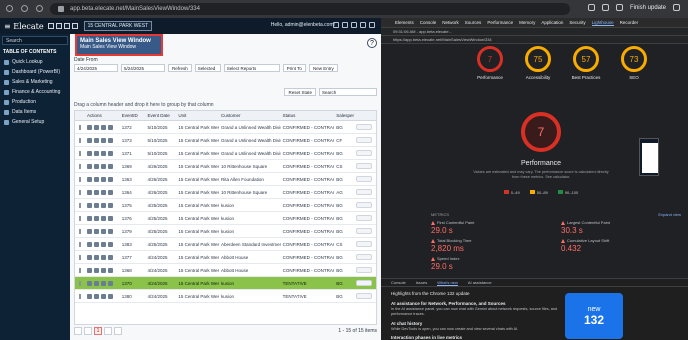 This screenshot has width=688, height=340. I want to click on col-actions: Actions, so click(102, 115).